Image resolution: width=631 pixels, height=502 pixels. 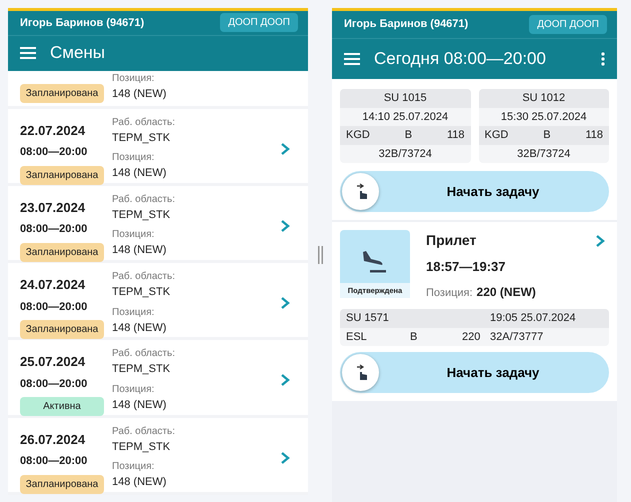 What do you see at coordinates (53, 362) in the screenshot?
I see `shift-date: 25.07.2024` at bounding box center [53, 362].